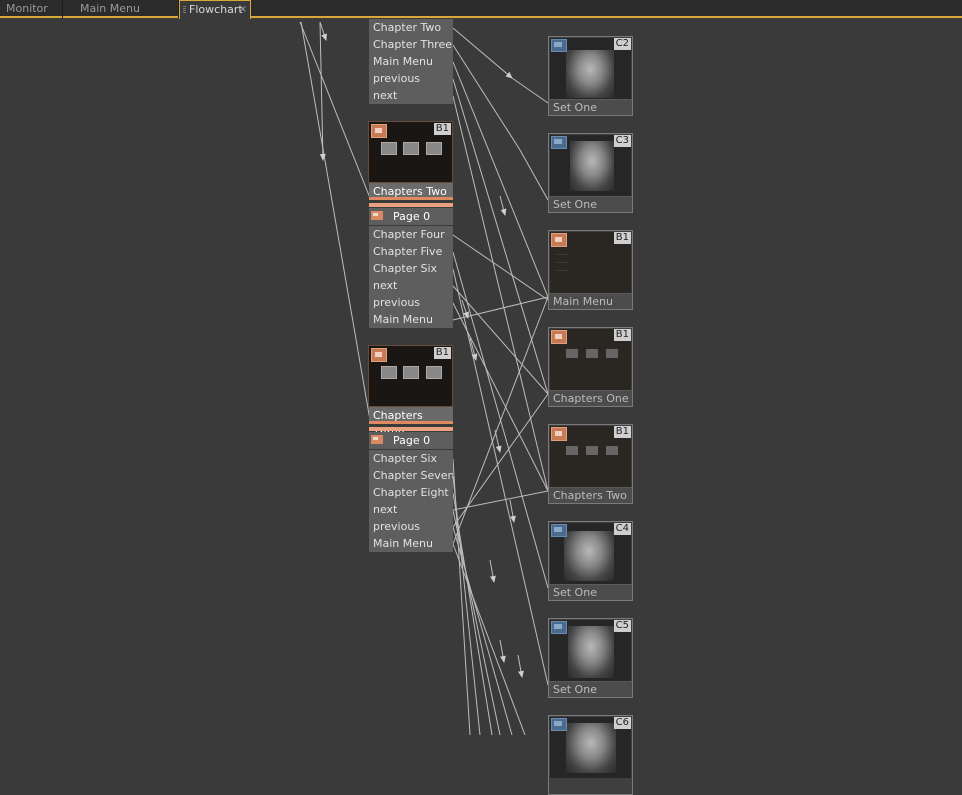 This screenshot has width=962, height=795. Describe the element at coordinates (411, 27) in the screenshot. I see `menu-button-row: Chapter Two` at that location.